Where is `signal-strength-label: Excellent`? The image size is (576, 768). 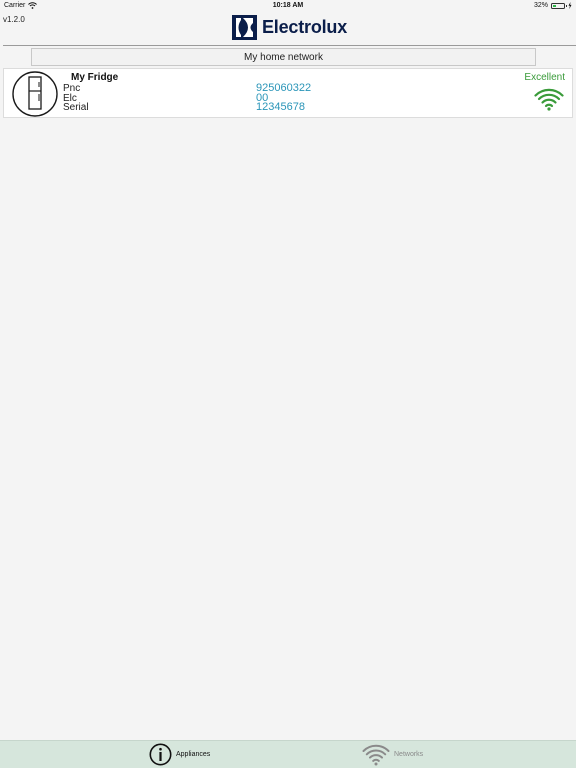 signal-strength-label: Excellent is located at coordinates (544, 77).